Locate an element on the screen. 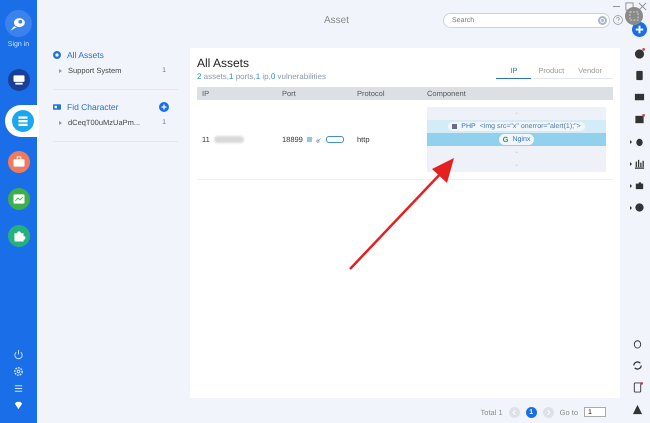 The image size is (650, 423). menu-icon is located at coordinates (18, 388).